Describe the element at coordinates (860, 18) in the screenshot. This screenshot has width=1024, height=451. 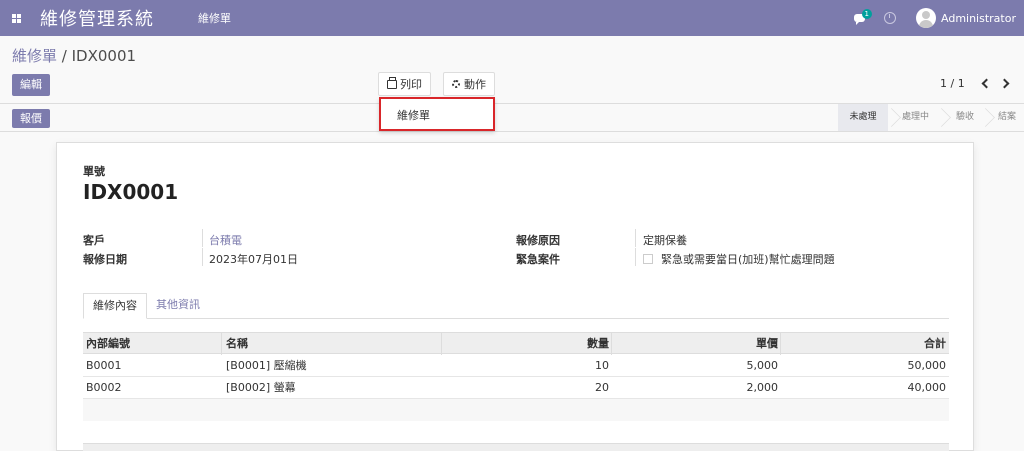
I see `chat-icon: 1` at that location.